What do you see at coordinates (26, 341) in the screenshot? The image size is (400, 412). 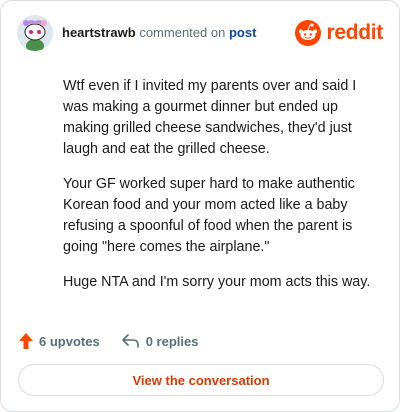 I see `upvote-arrow-icon` at bounding box center [26, 341].